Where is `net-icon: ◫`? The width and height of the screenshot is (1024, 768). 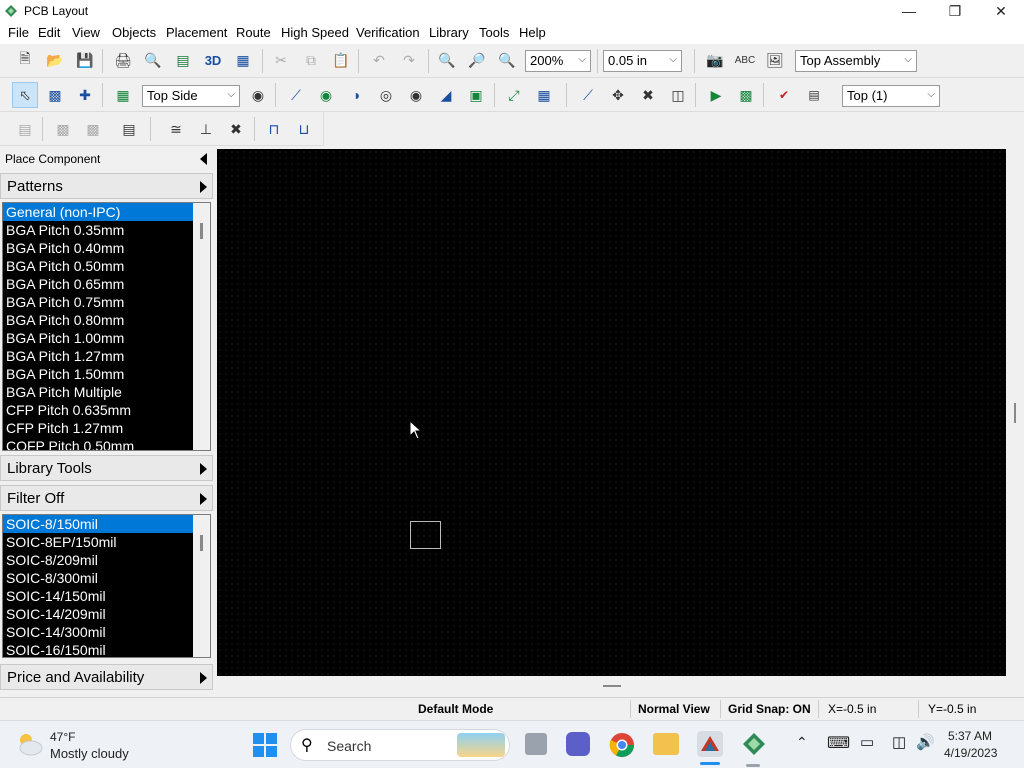
net-icon: ◫ is located at coordinates (678, 95).